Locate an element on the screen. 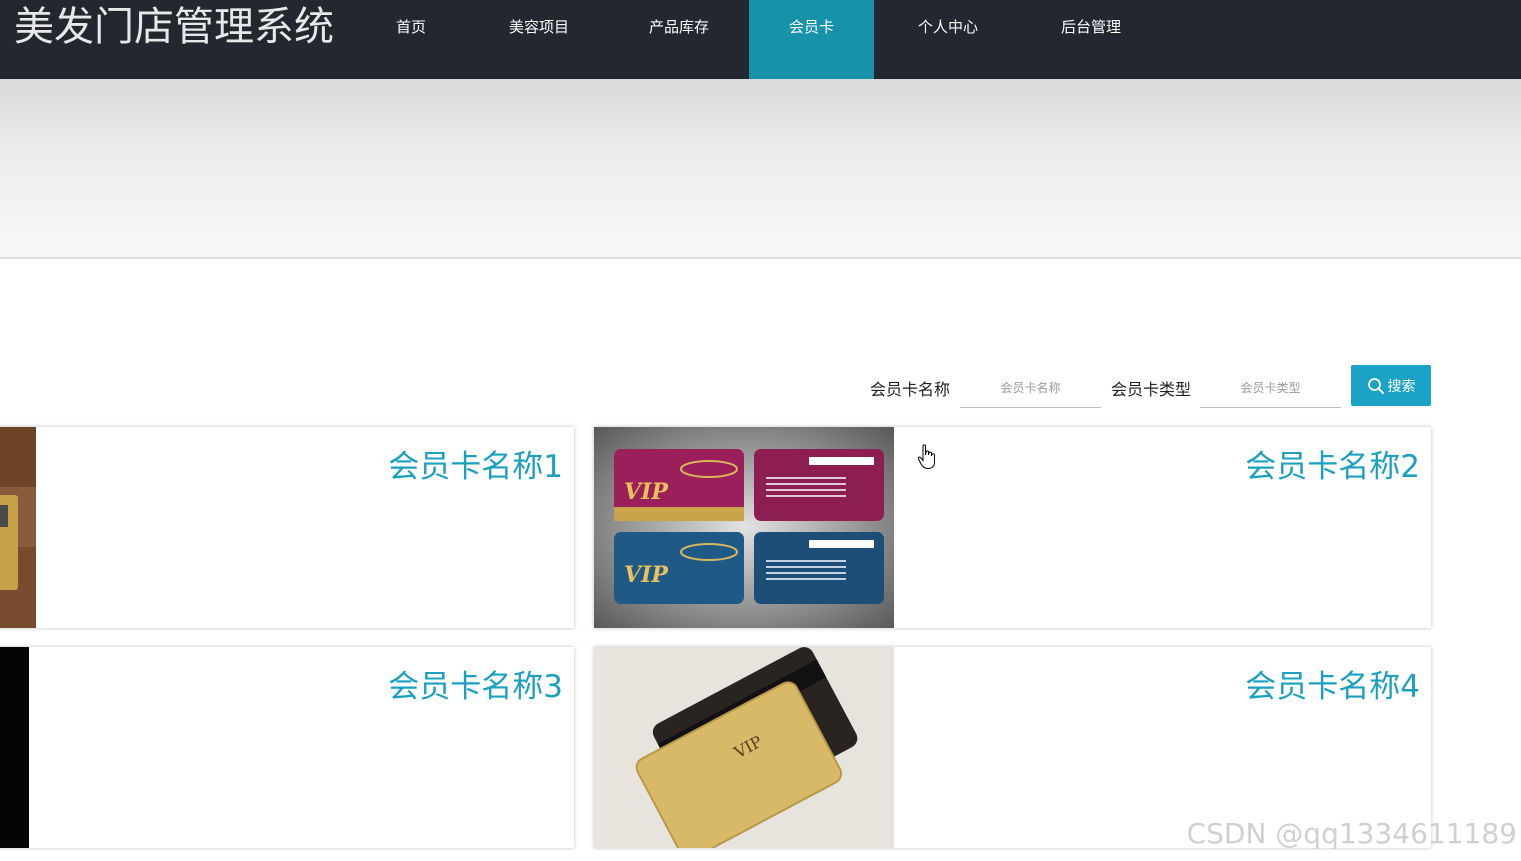  card-title: 会员卡名称4 is located at coordinates (1332, 687).